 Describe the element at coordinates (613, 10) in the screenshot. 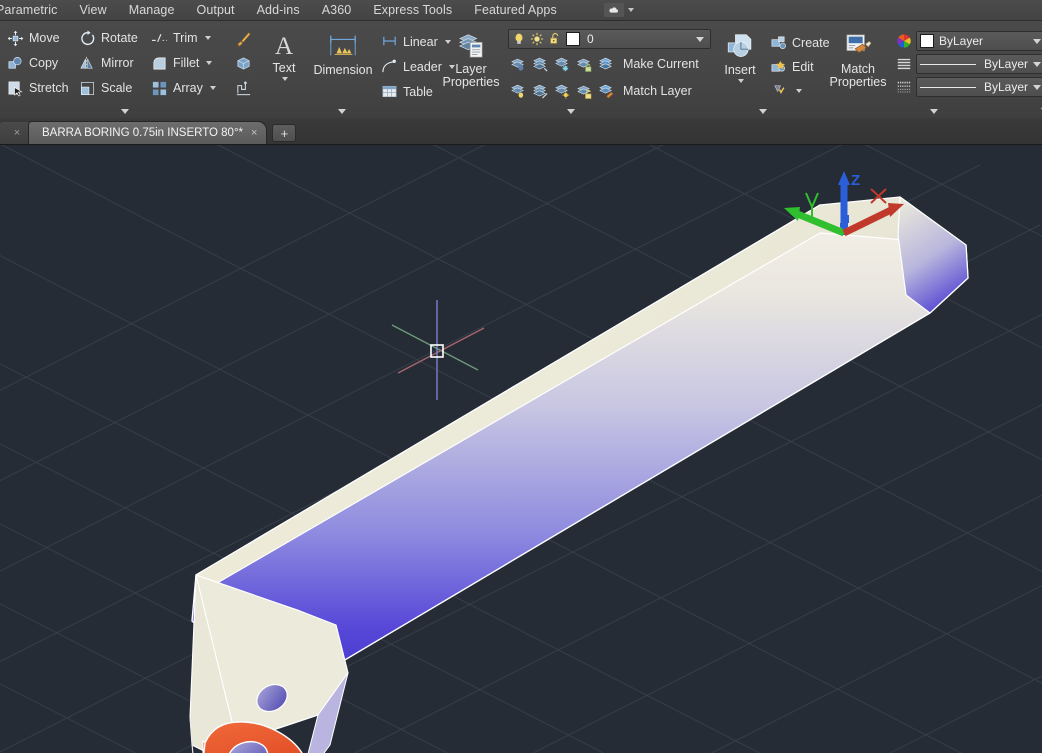

I see `cloud-icon` at that location.